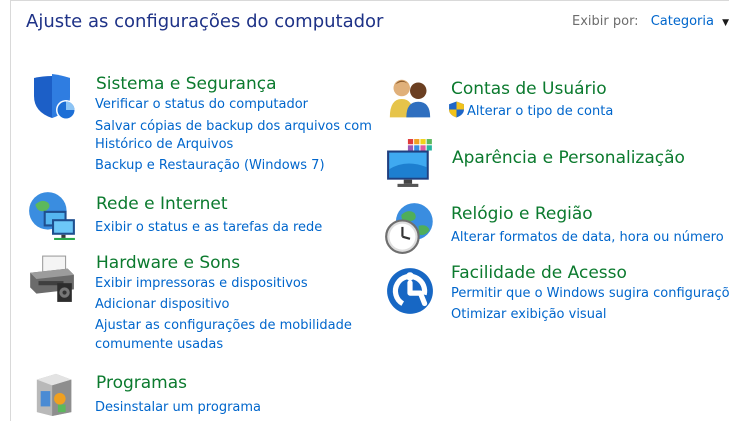 The image size is (729, 421). I want to click on category-title-programs: Programas, so click(141, 383).